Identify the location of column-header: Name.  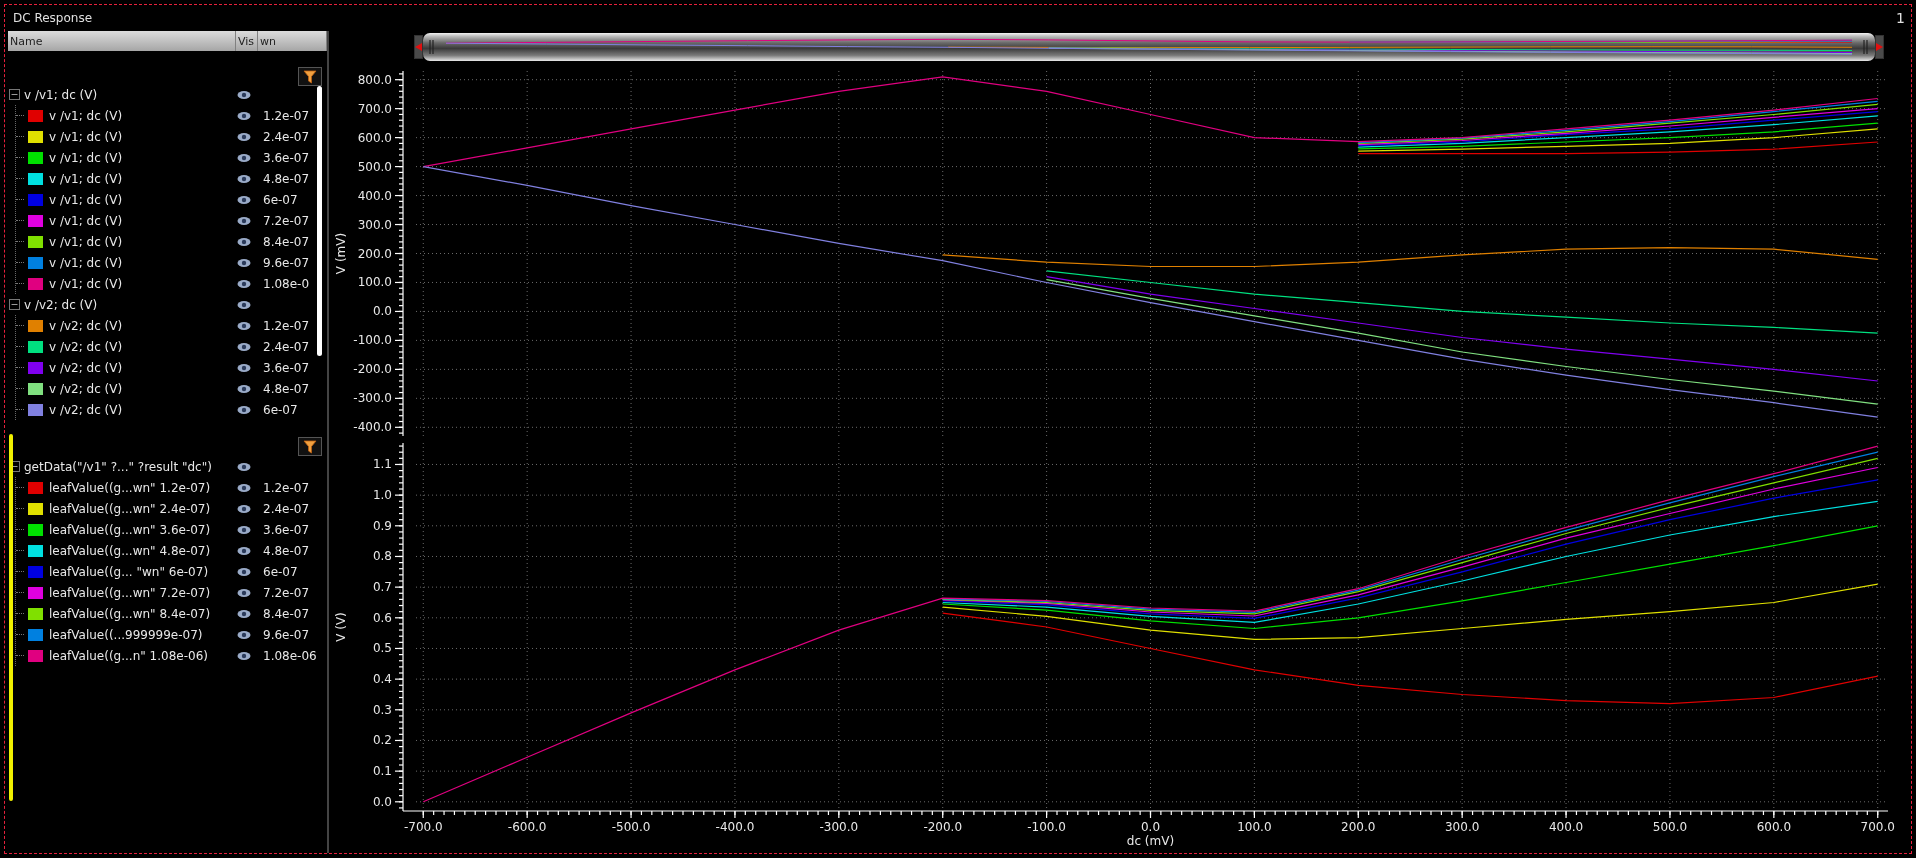
(122, 41).